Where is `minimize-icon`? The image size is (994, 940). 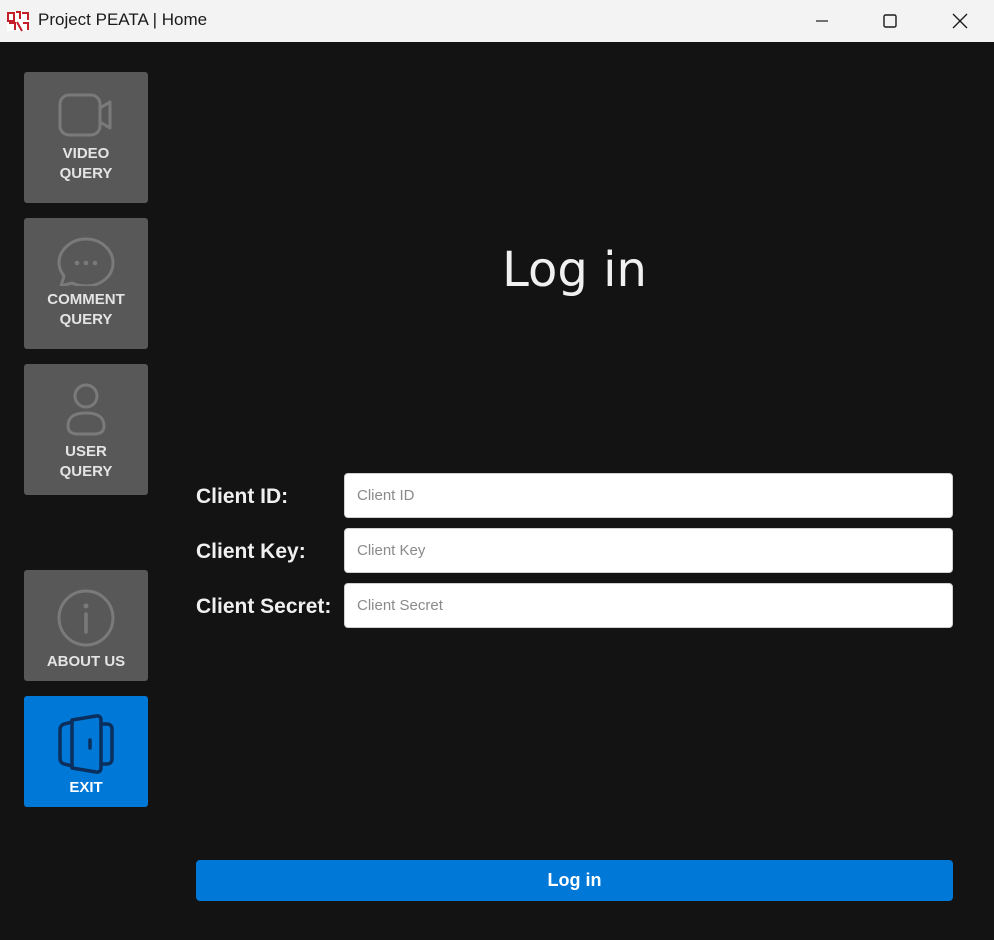 minimize-icon is located at coordinates (822, 21).